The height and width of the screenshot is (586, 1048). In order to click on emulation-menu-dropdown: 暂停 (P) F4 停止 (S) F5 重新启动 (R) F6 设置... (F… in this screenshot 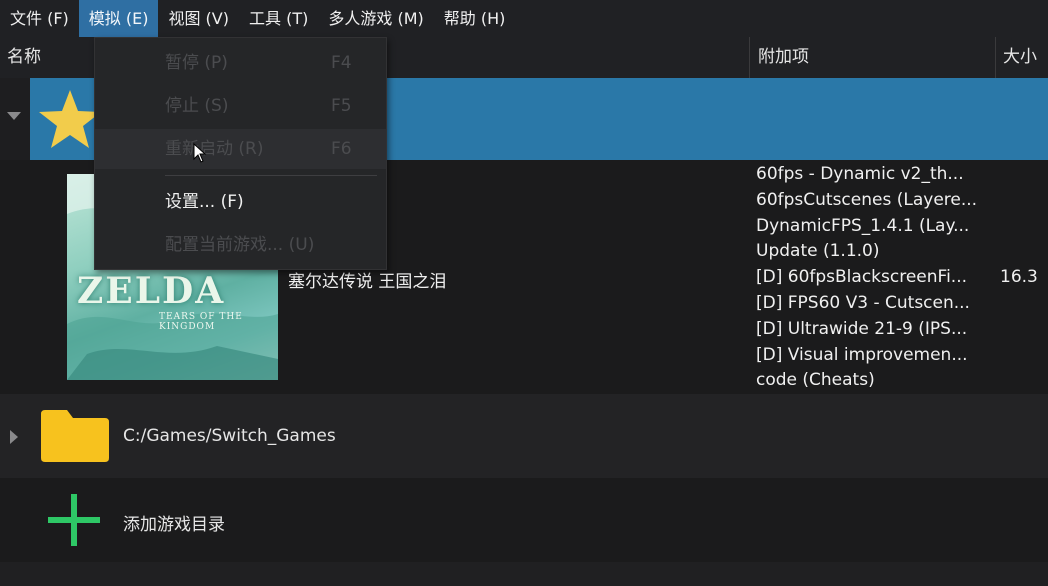, I will do `click(240, 153)`.